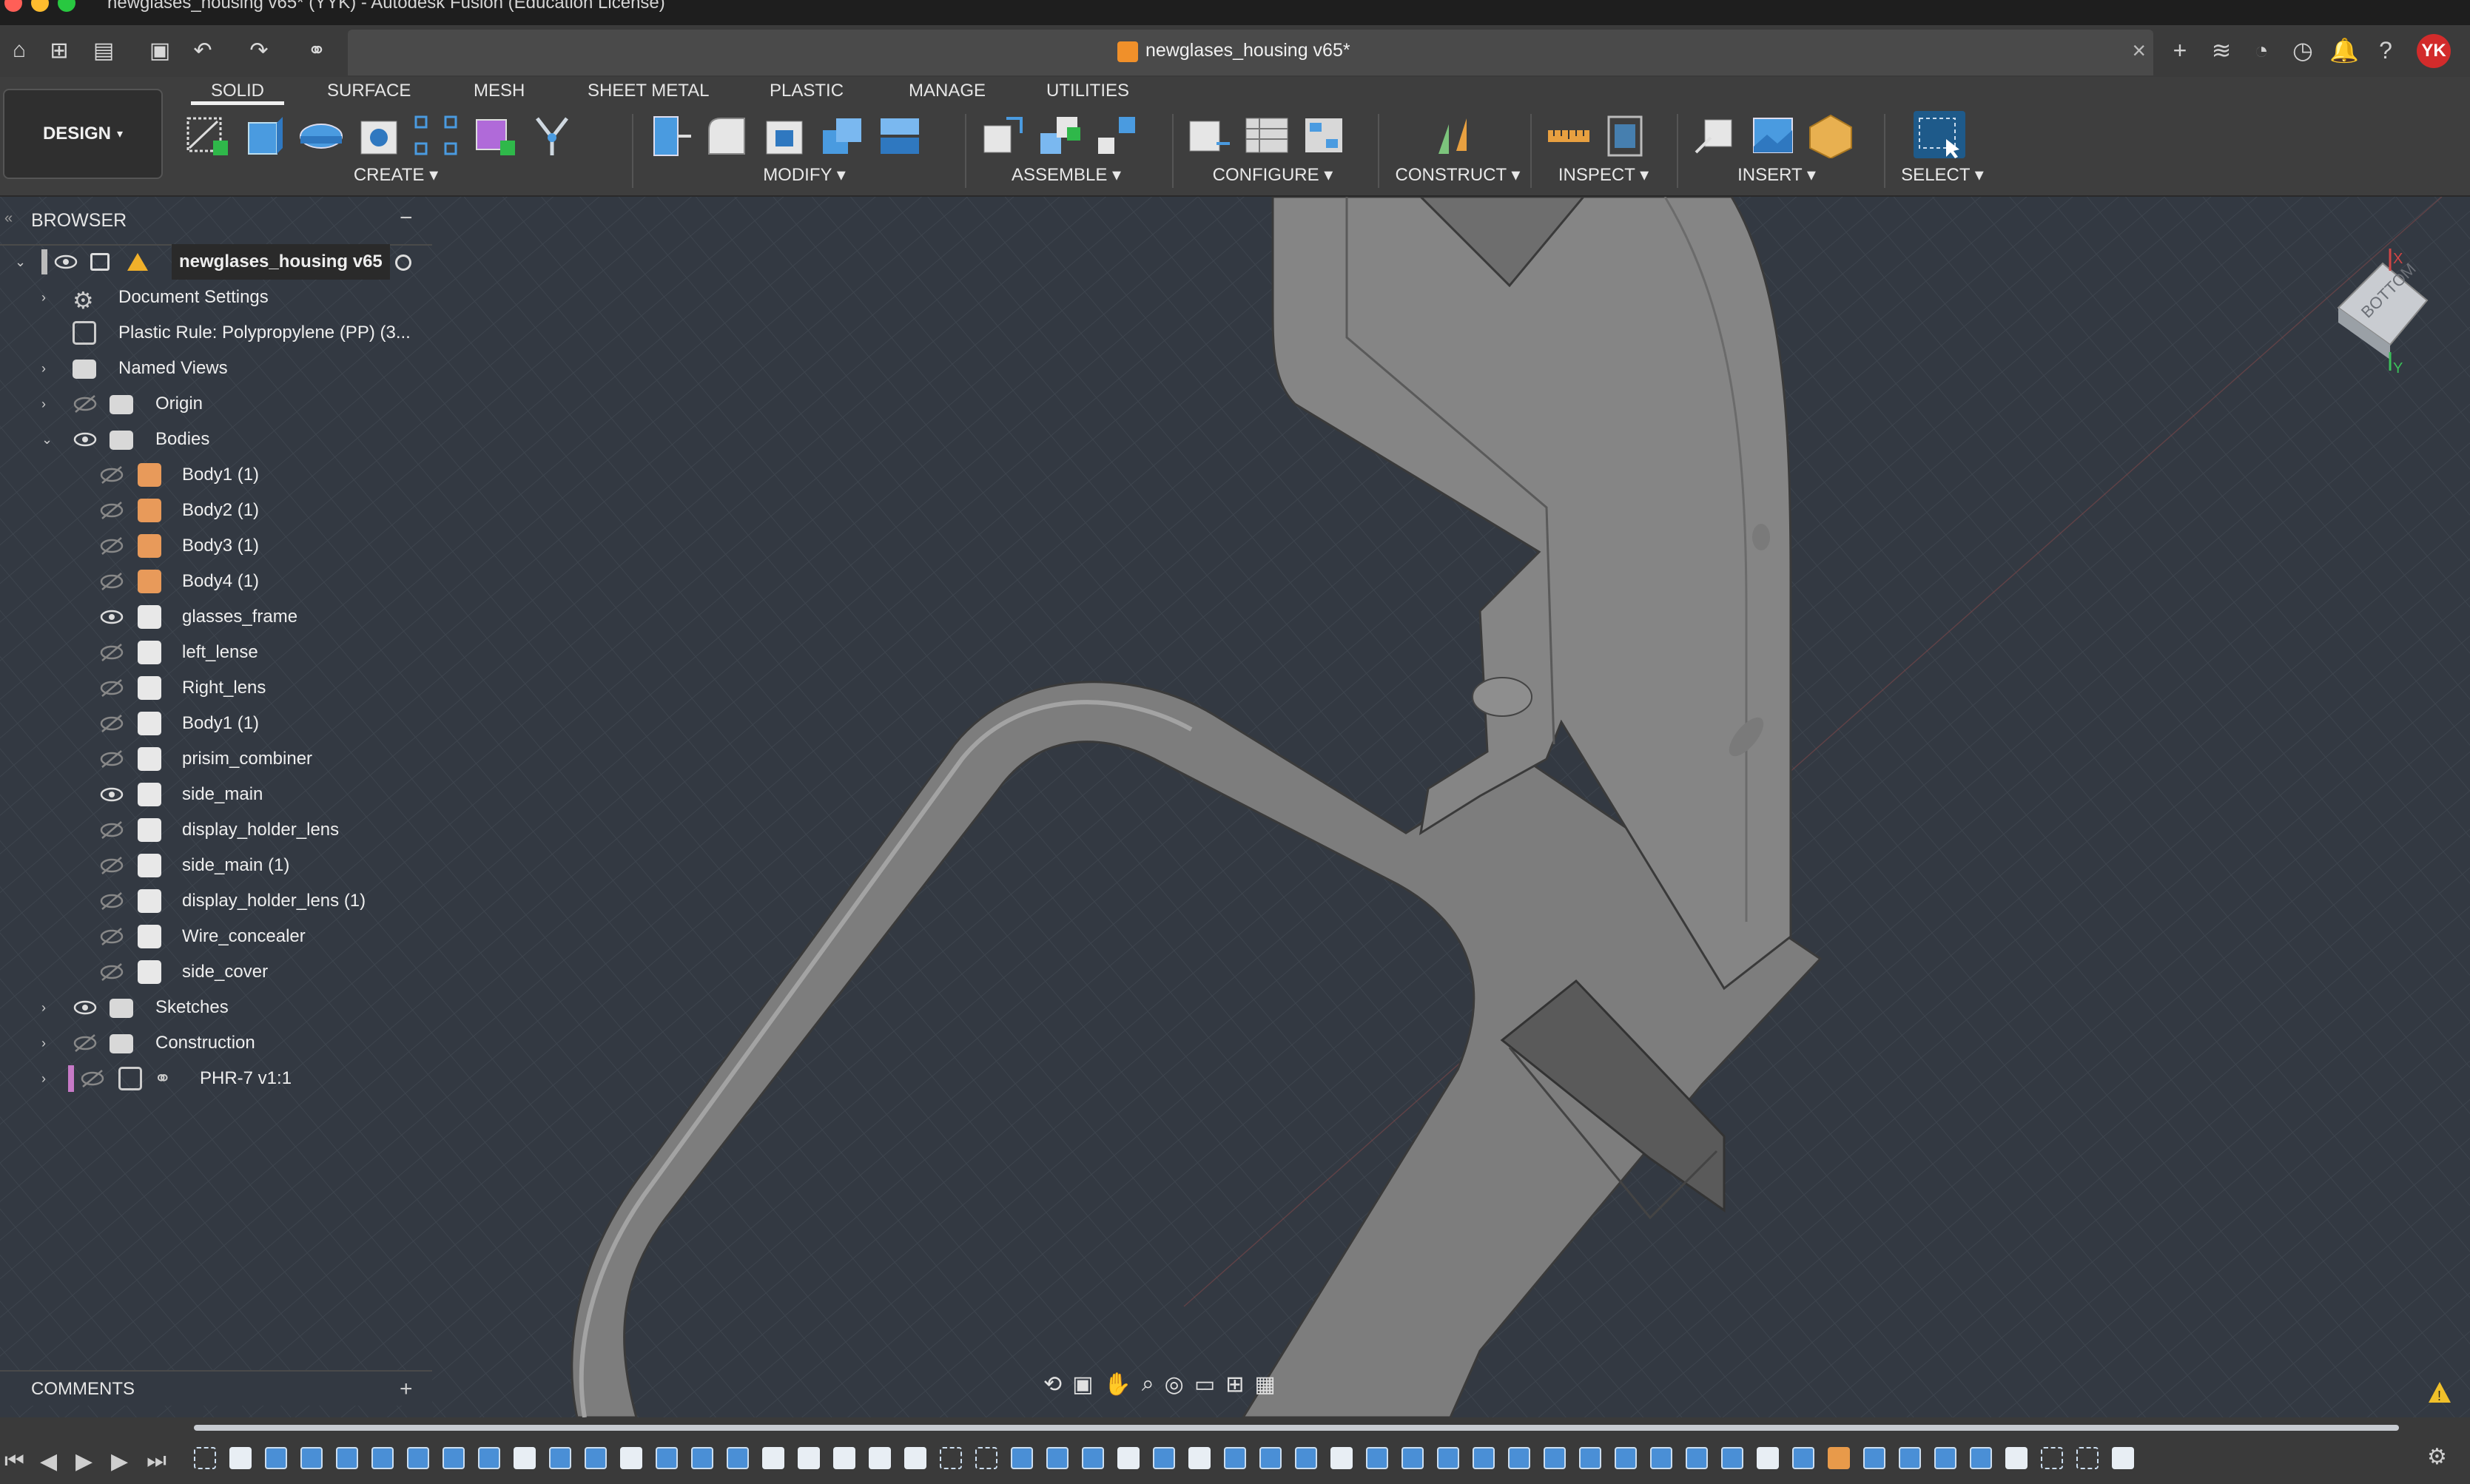 This screenshot has width=2470, height=1484. What do you see at coordinates (1296, 1428) in the screenshot?
I see `timeline-scrollbar` at bounding box center [1296, 1428].